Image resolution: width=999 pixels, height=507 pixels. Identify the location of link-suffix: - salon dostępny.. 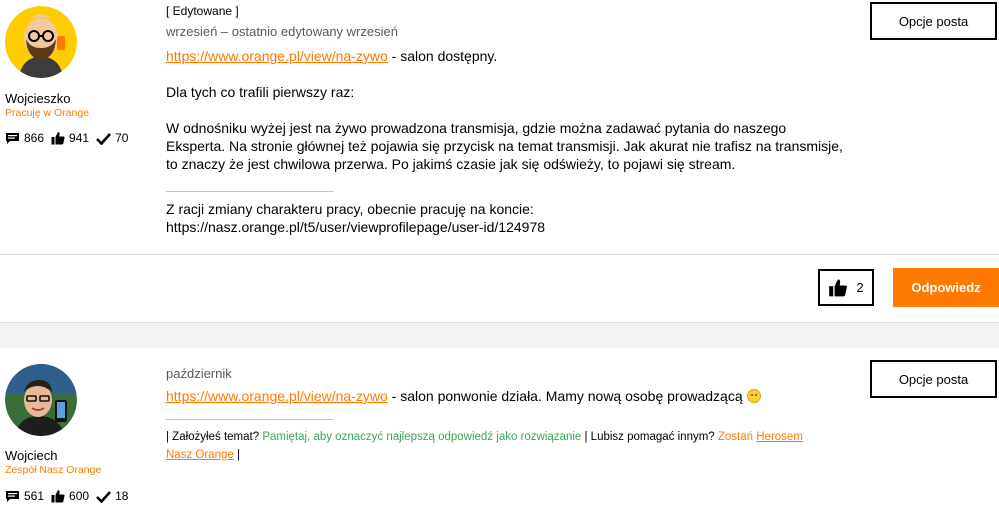
(442, 56).